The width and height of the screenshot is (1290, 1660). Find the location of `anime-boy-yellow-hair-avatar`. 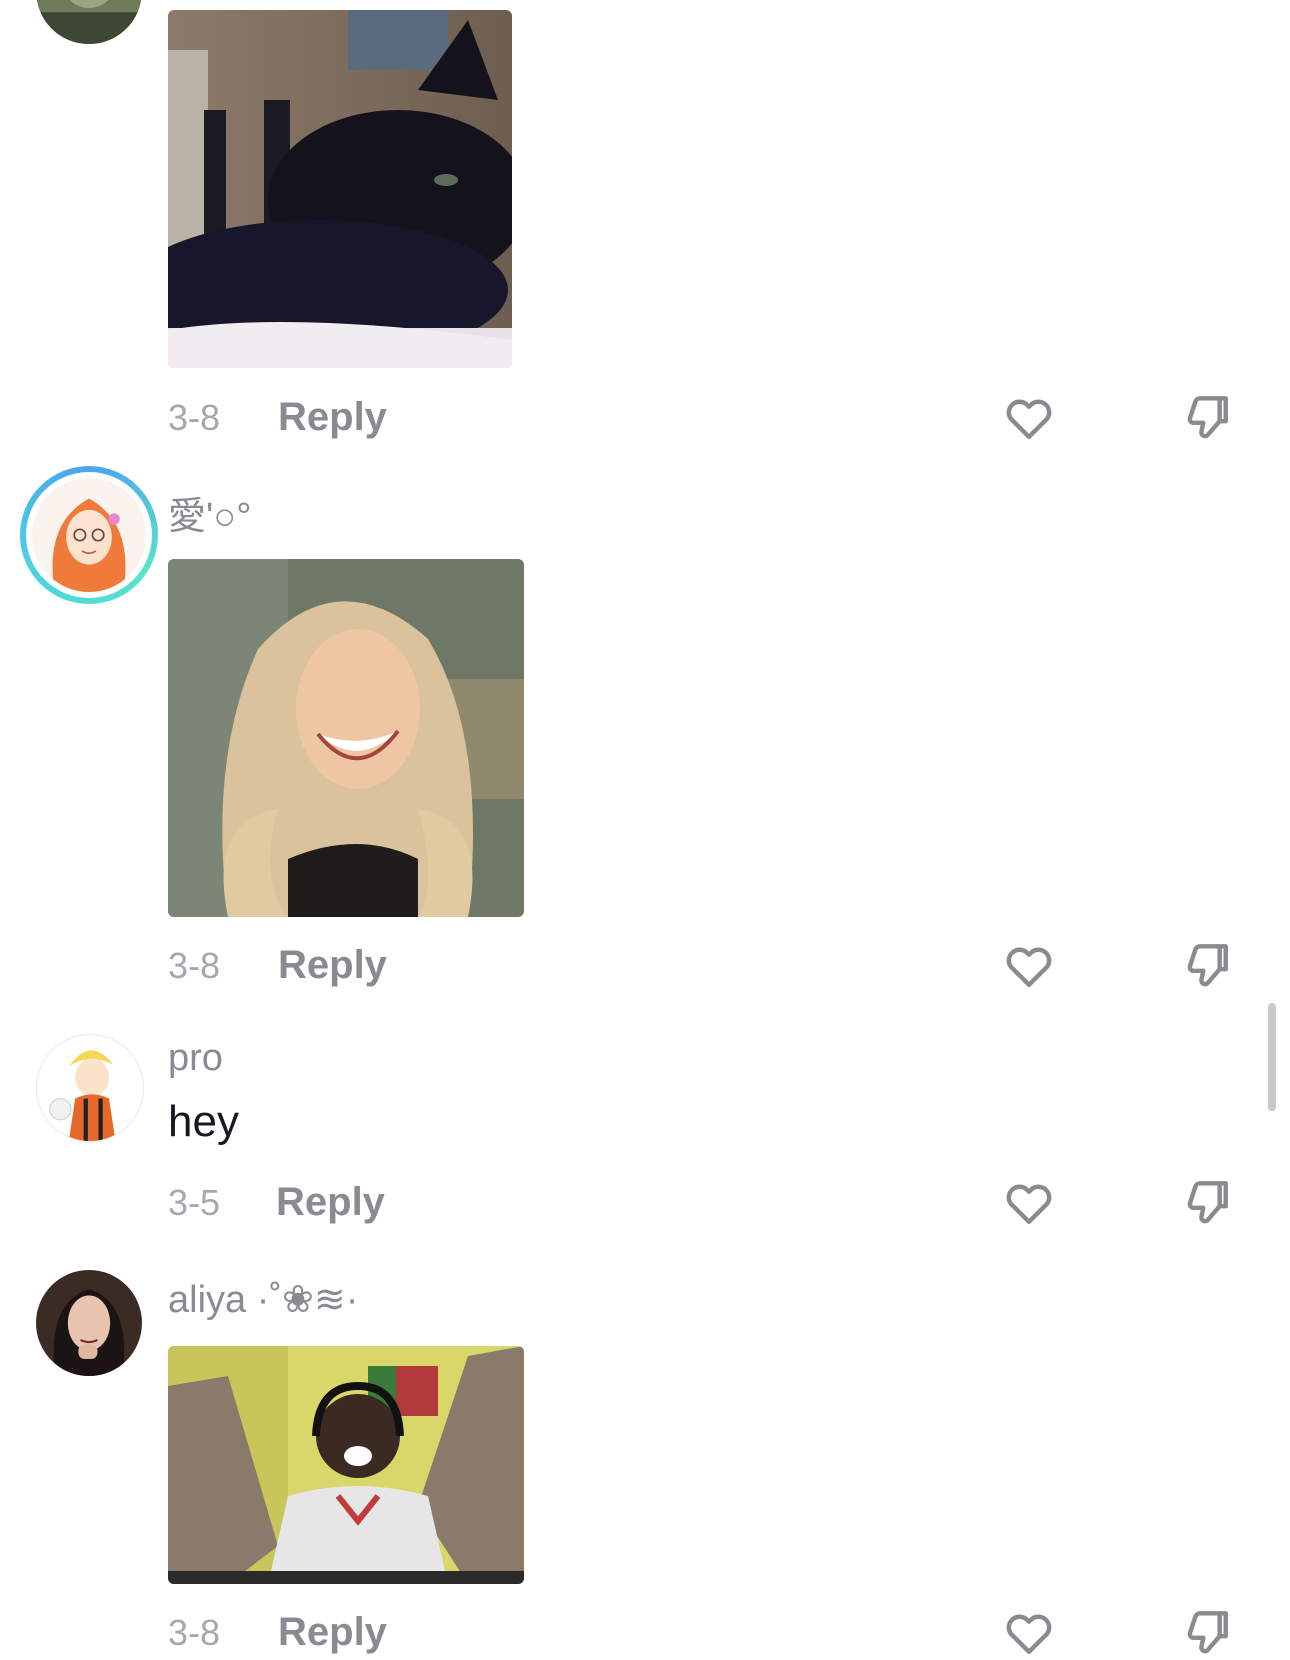

anime-boy-yellow-hair-avatar is located at coordinates (90, 1088).